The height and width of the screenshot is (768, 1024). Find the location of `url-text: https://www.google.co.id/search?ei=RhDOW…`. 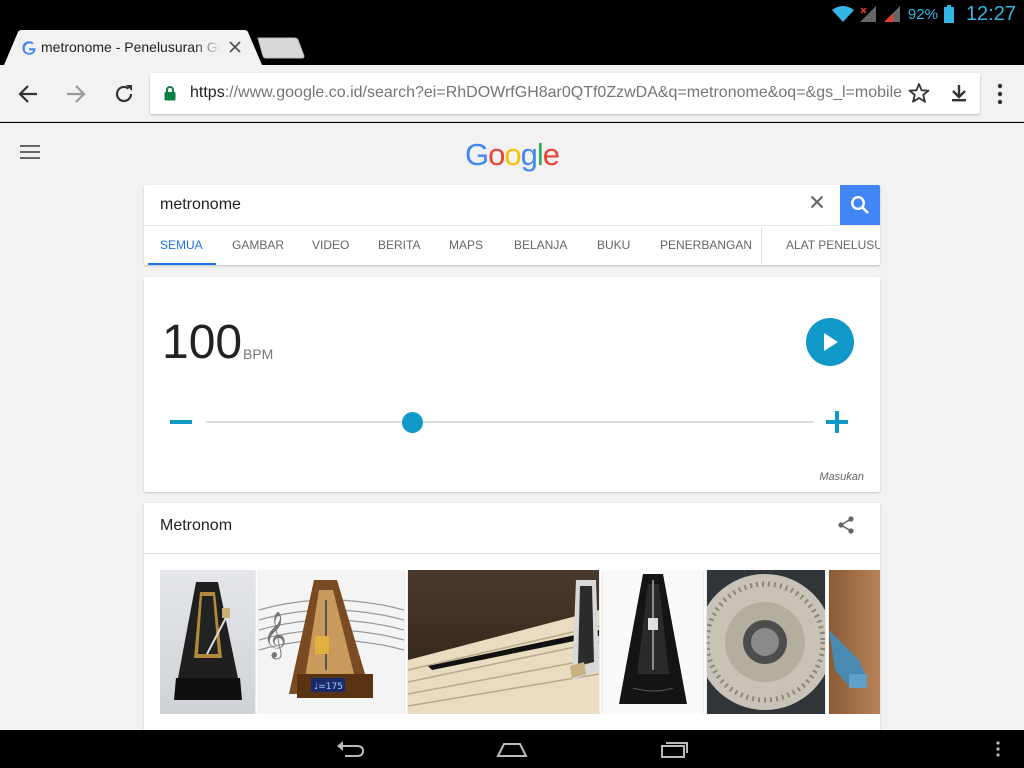

url-text: https://www.google.co.id/search?ei=RhDOW… is located at coordinates (546, 93).